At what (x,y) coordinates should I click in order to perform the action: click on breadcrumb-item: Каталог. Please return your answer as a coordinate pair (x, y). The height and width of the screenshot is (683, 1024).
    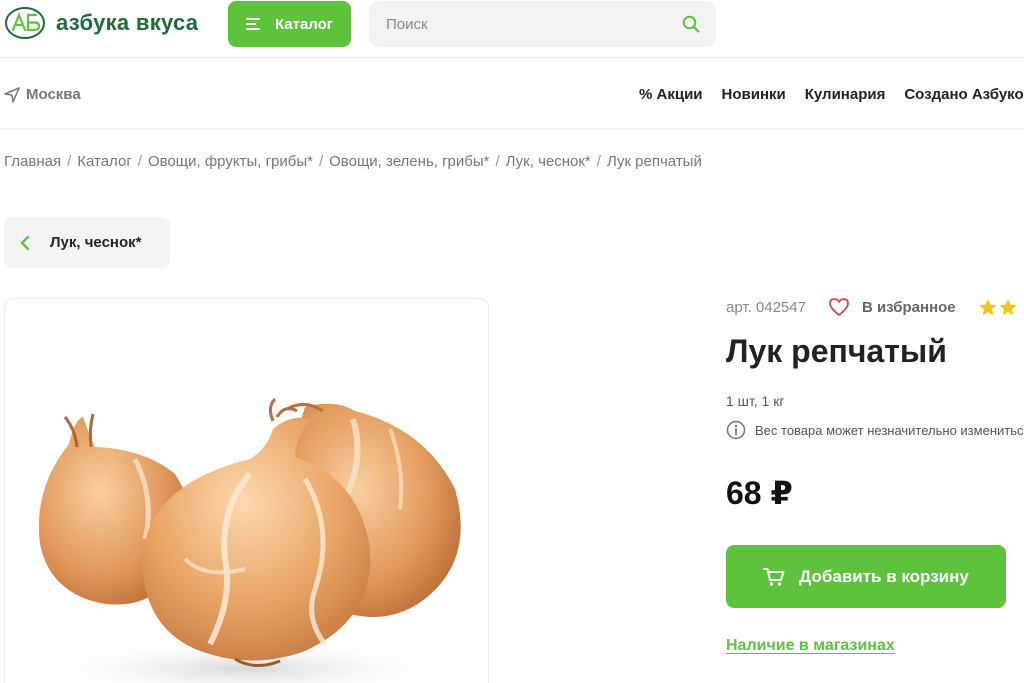
    Looking at the image, I should click on (104, 161).